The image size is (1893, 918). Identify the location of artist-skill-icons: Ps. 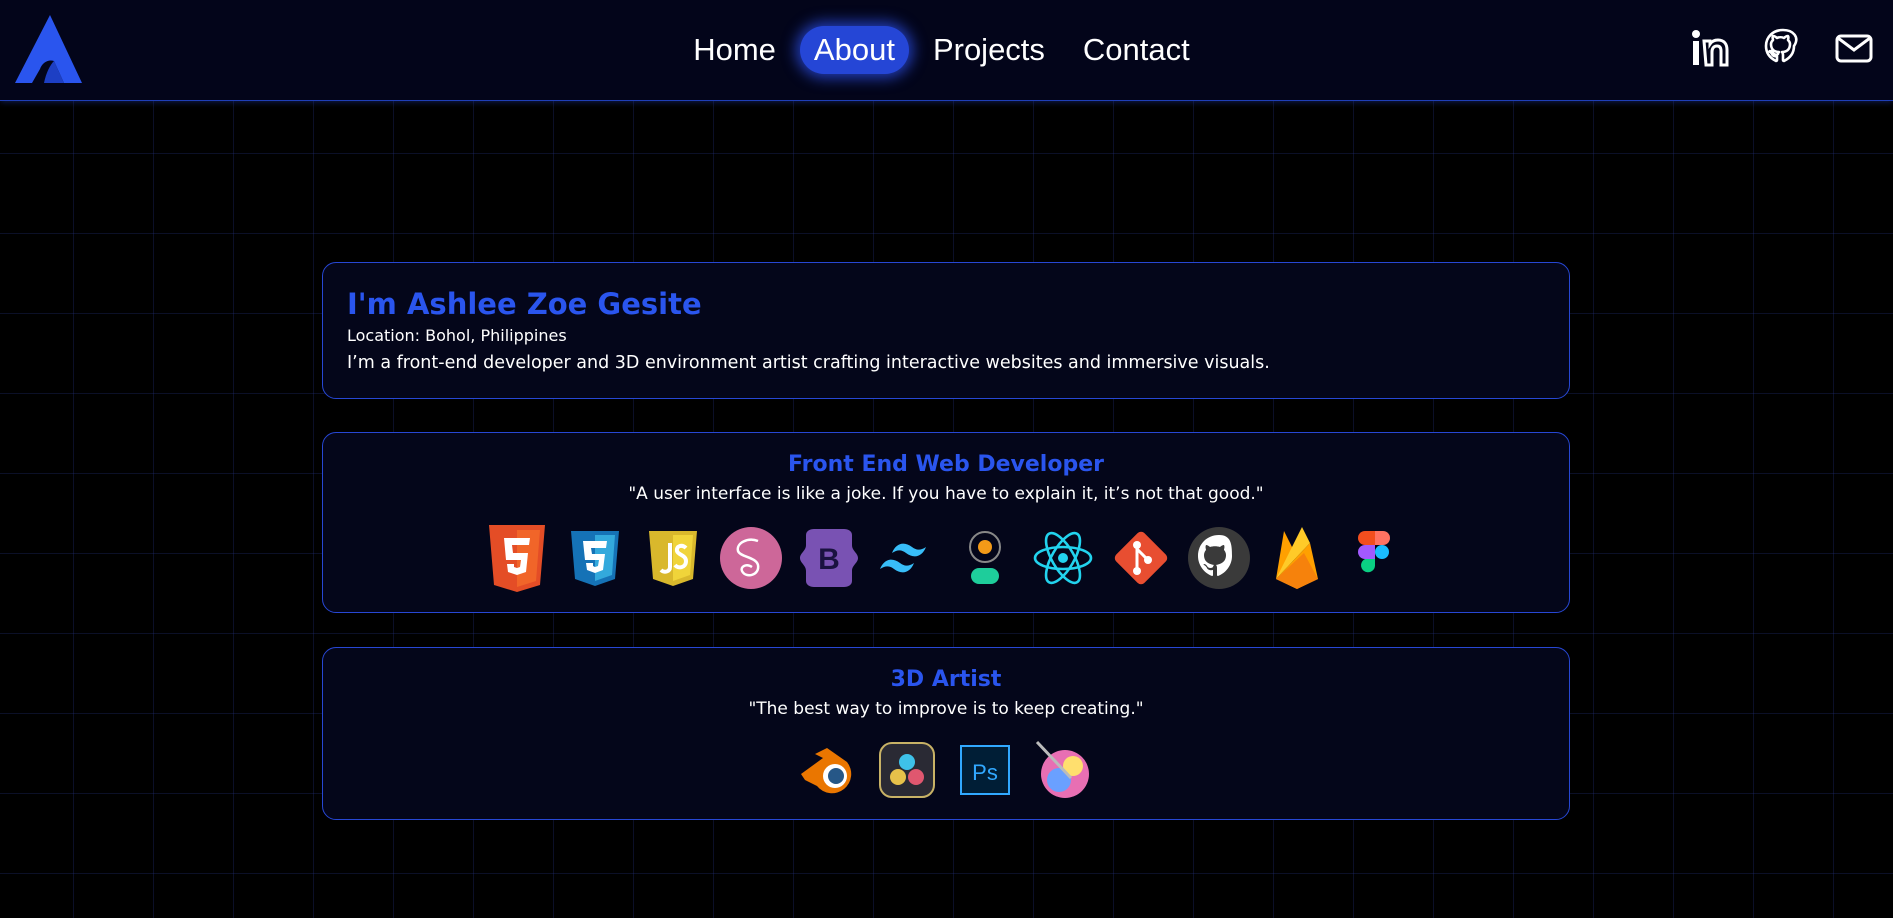
(946, 770).